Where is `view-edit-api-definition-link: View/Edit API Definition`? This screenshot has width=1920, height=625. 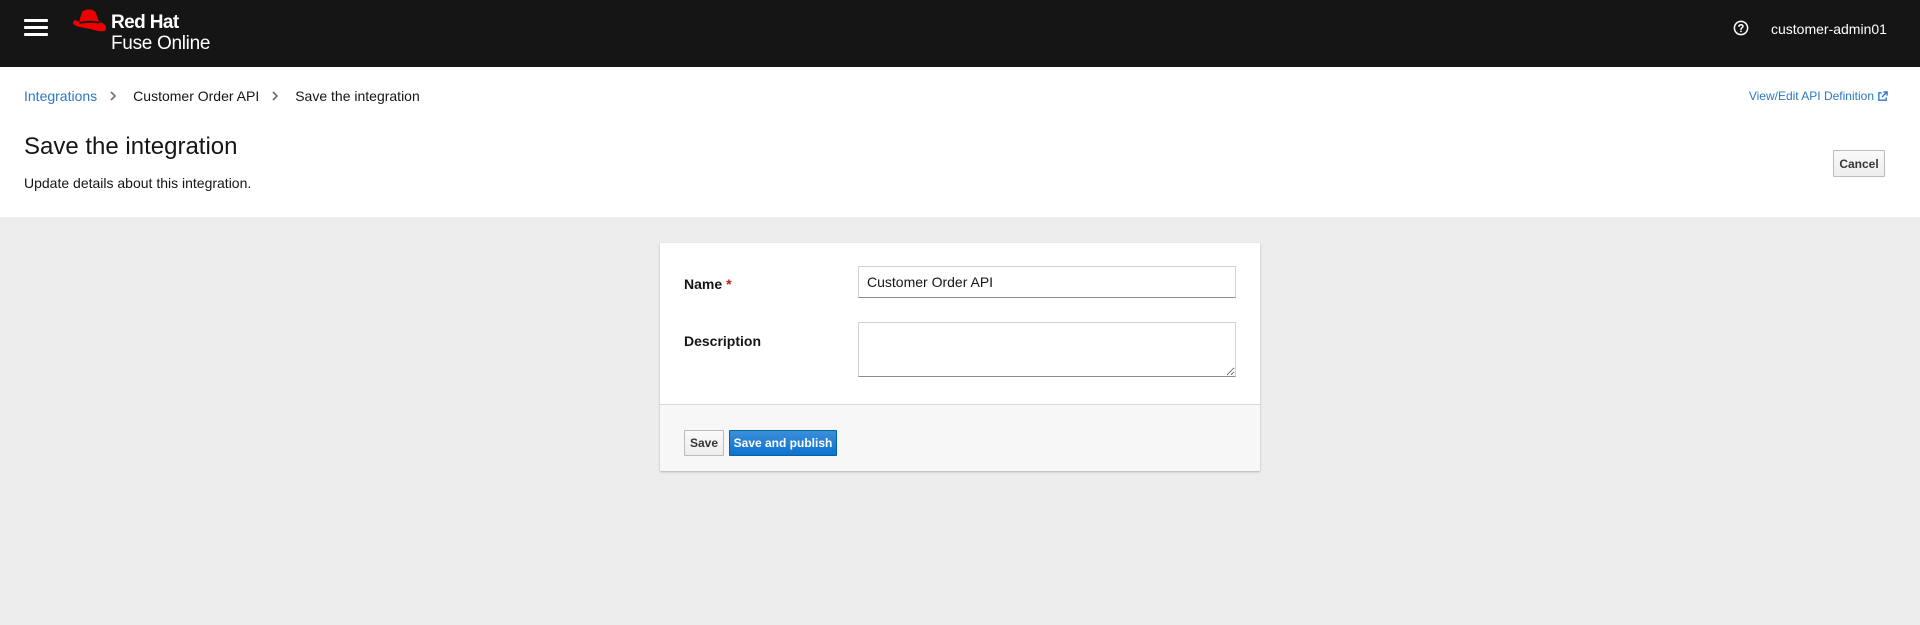 view-edit-api-definition-link: View/Edit API Definition is located at coordinates (1818, 96).